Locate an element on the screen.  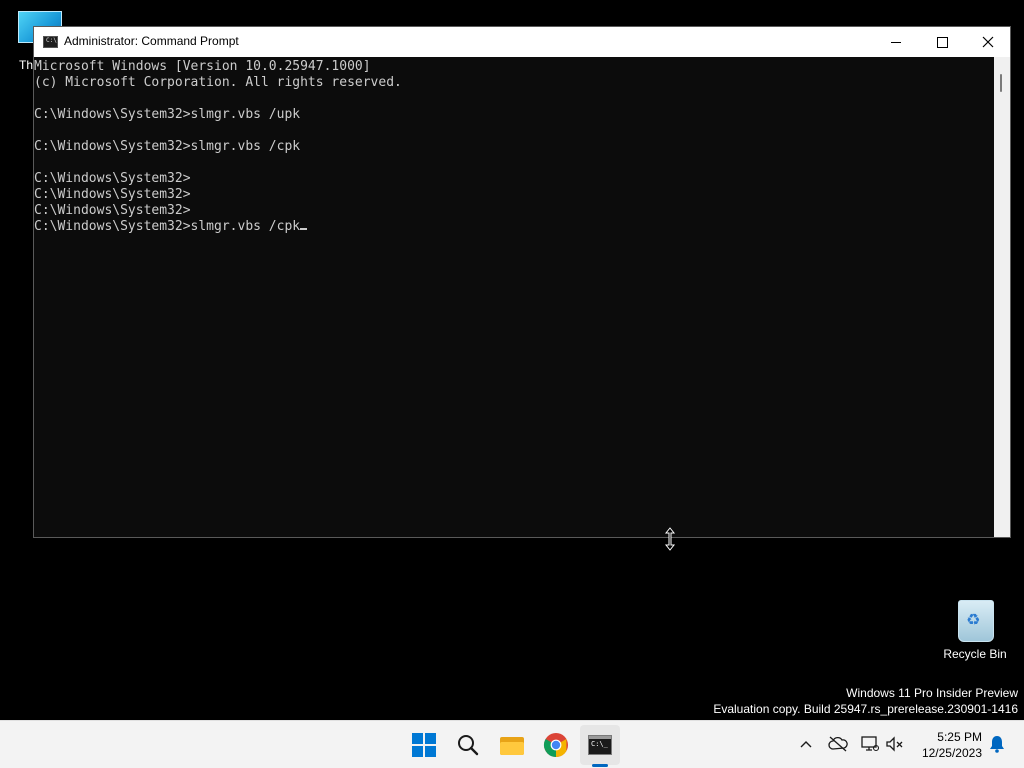
chevron-up-icon is located at coordinates (806, 744).